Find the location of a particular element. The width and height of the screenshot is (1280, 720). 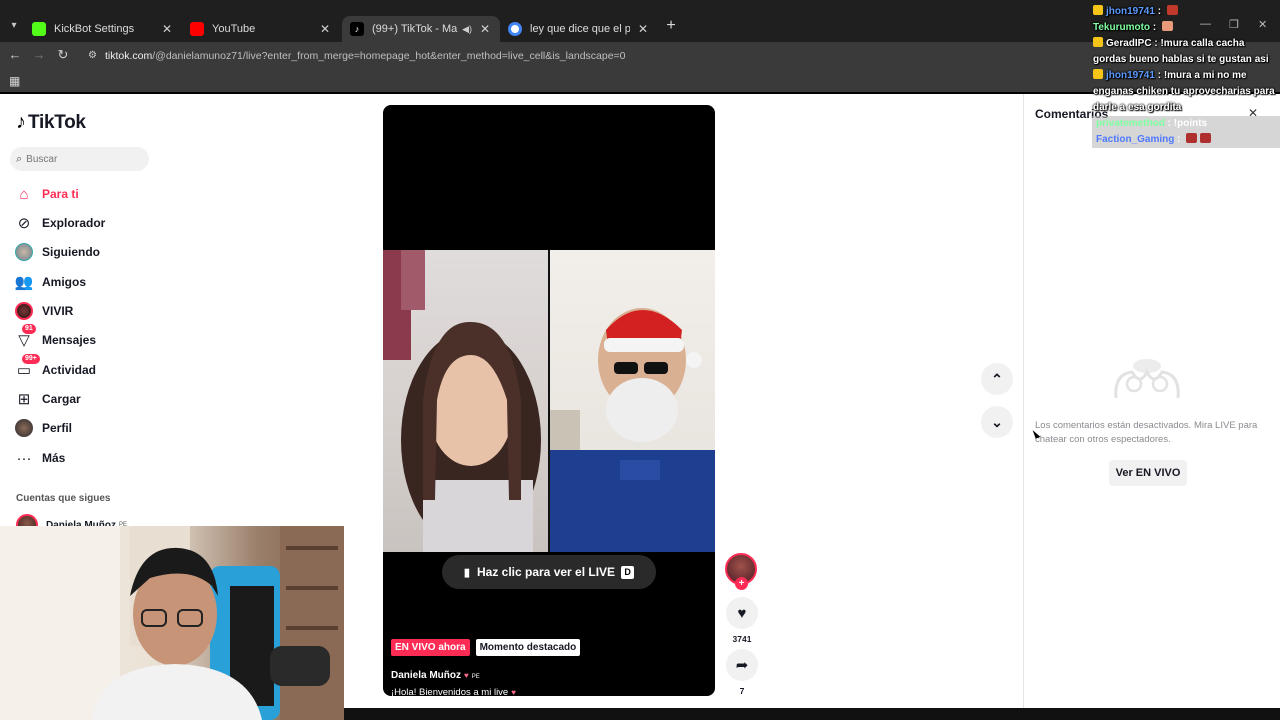

heart-emoji-icon: ♥ is located at coordinates (513, 692).